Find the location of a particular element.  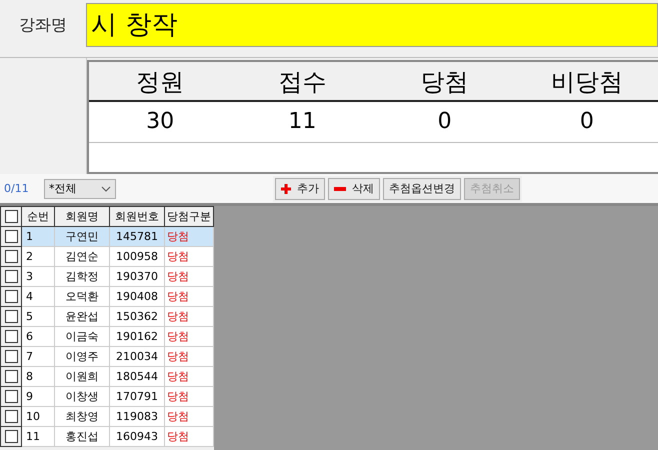

table-cell: 김학정 is located at coordinates (82, 276).